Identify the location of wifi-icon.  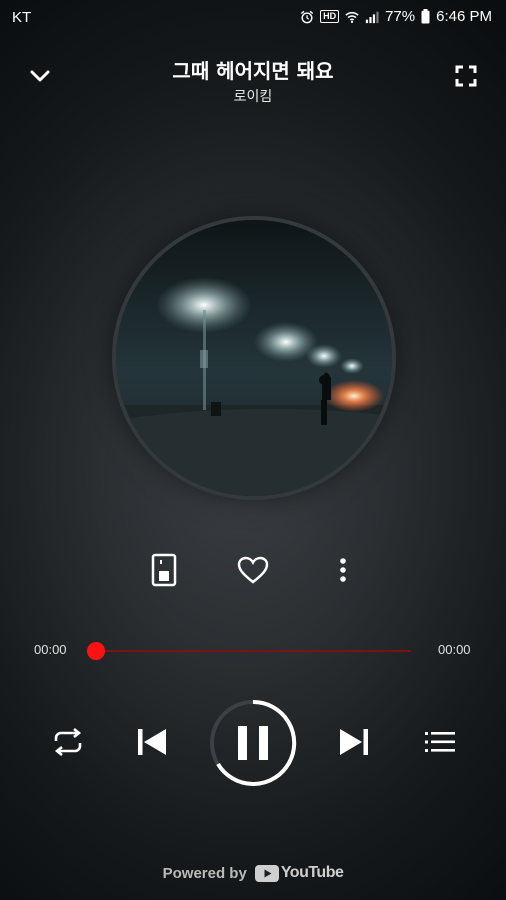
(352, 17).